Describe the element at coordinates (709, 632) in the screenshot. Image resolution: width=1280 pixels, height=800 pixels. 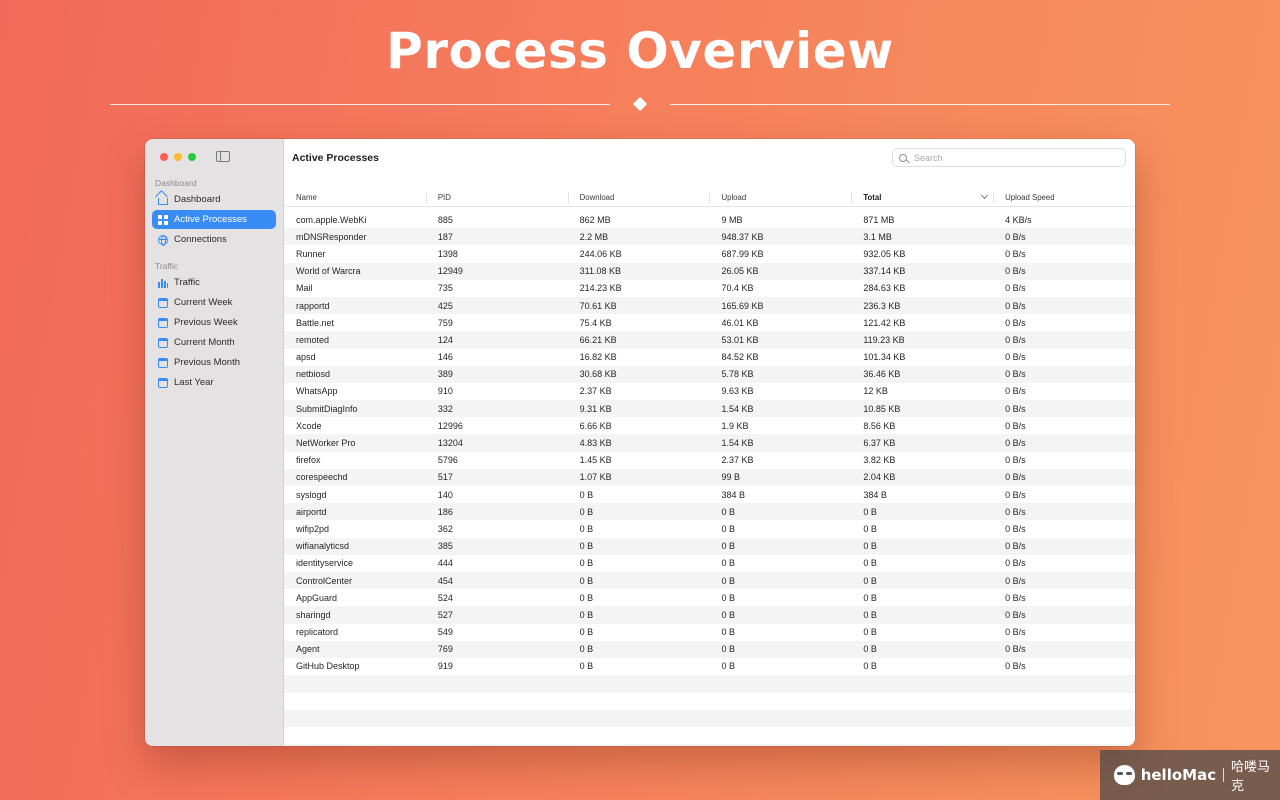
I see `table-row: replicatord 549 0 B 0 B 0 B 0 B/s` at that location.